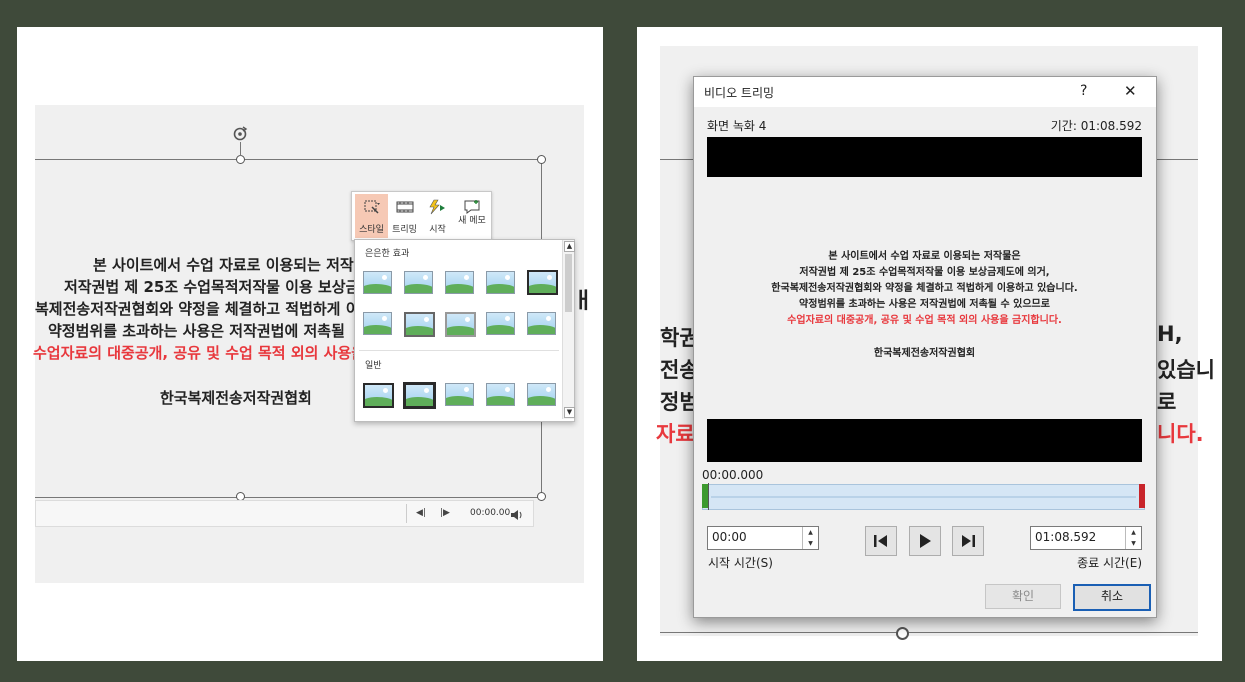 The width and height of the screenshot is (1245, 682). What do you see at coordinates (924, 351) in the screenshot?
I see `video-text-org: 한국복제전송저작권협회` at bounding box center [924, 351].